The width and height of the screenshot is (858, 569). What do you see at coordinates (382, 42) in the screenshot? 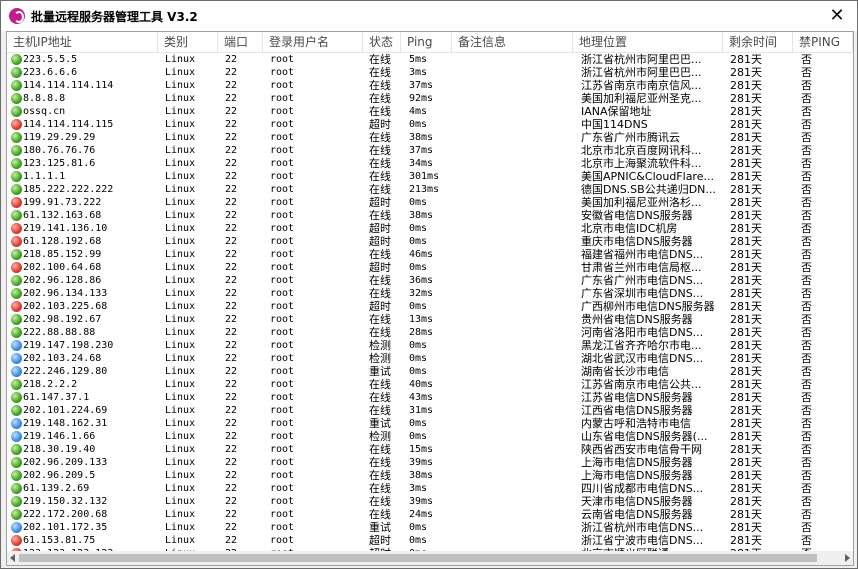
I see `column-header-status: 状态` at bounding box center [382, 42].